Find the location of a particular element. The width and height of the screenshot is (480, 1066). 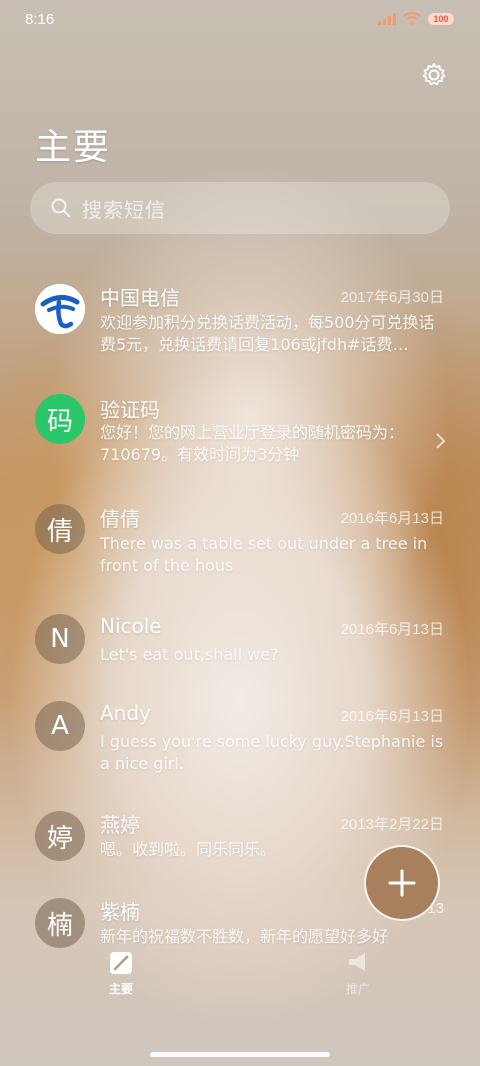

contact-name: 验证码 is located at coordinates (130, 410).